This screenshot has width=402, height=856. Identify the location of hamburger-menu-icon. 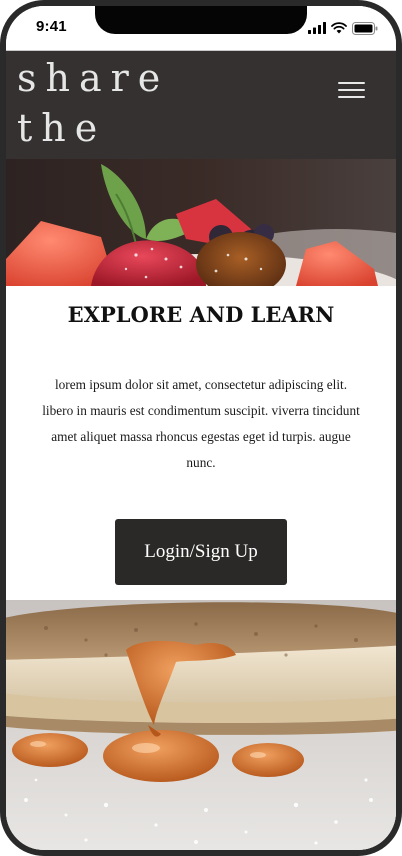
(352, 90).